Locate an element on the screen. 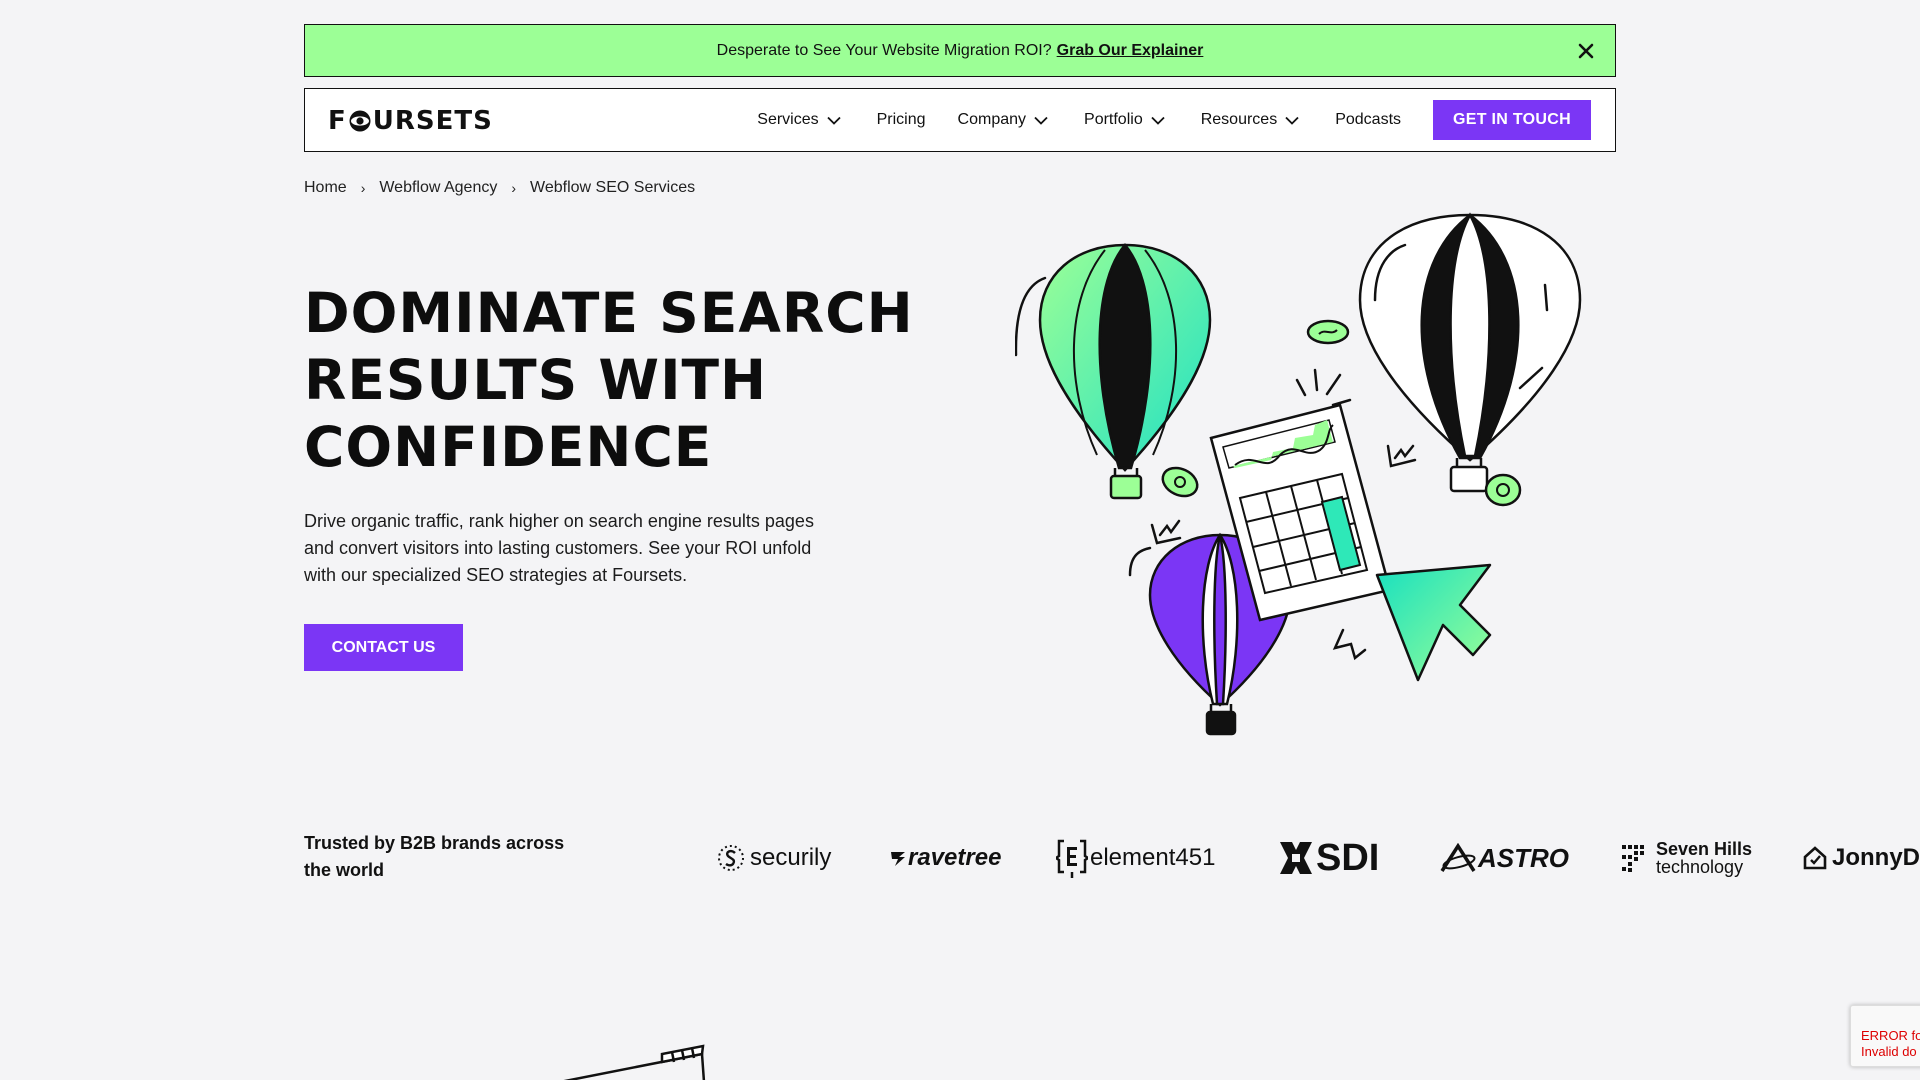  nav-item-label: Pricing is located at coordinates (901, 119).